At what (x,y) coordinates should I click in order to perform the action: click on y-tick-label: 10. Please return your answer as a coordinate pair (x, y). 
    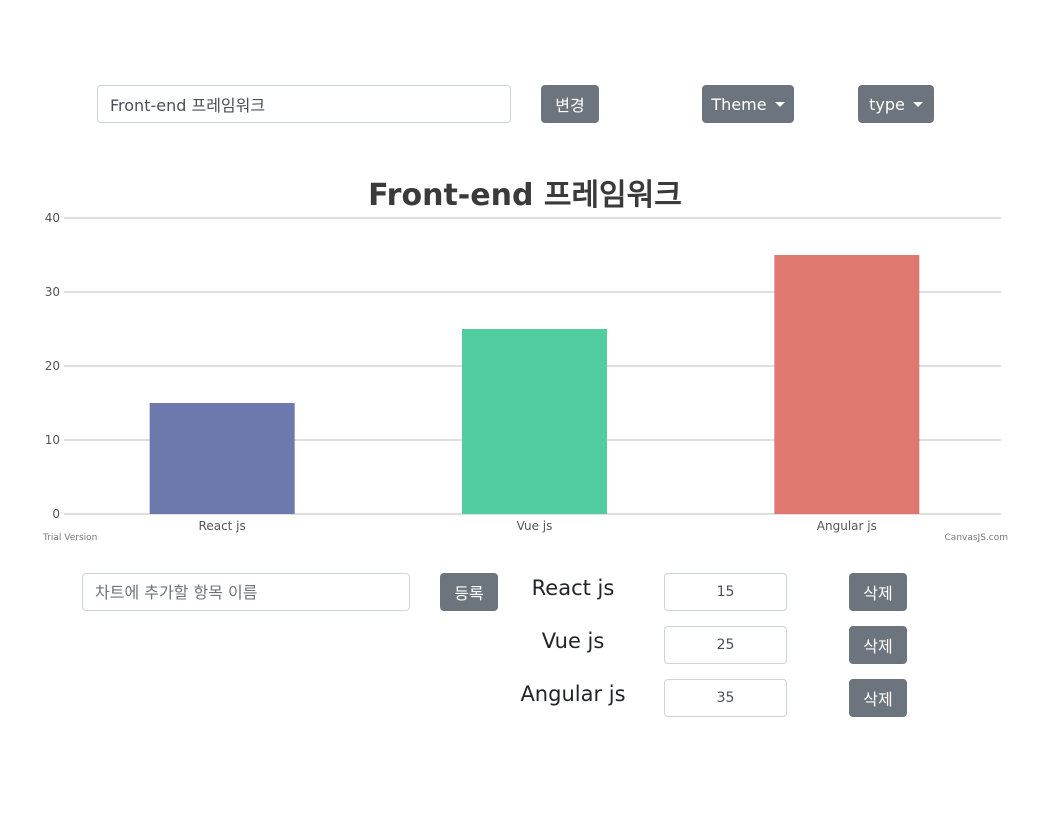
    Looking at the image, I should click on (52, 440).